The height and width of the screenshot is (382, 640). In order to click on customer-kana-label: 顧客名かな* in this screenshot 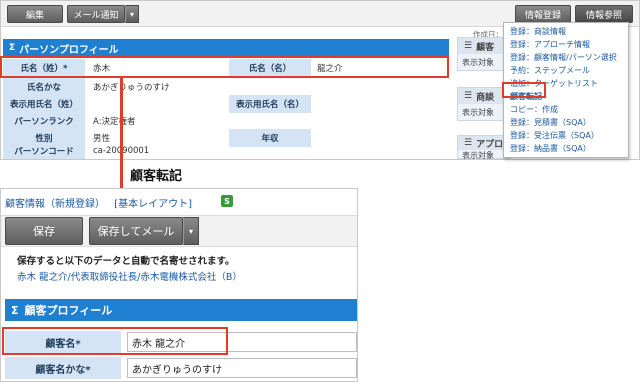, I will do `click(63, 368)`.